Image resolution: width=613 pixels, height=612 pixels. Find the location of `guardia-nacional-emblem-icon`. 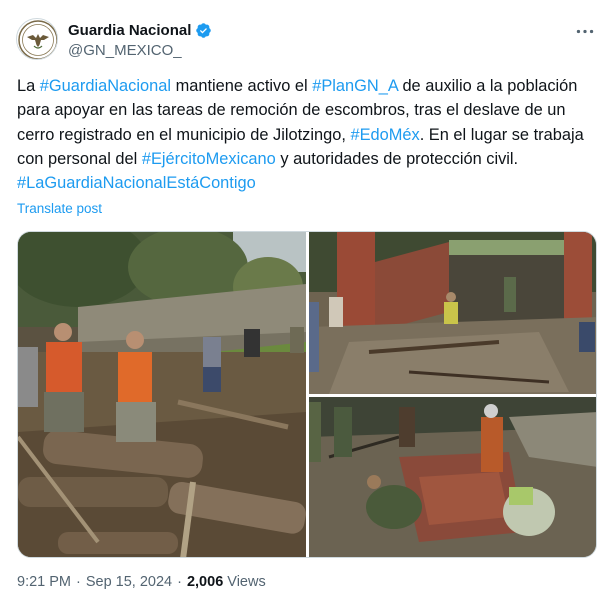

guardia-nacional-emblem-icon is located at coordinates (37, 39).